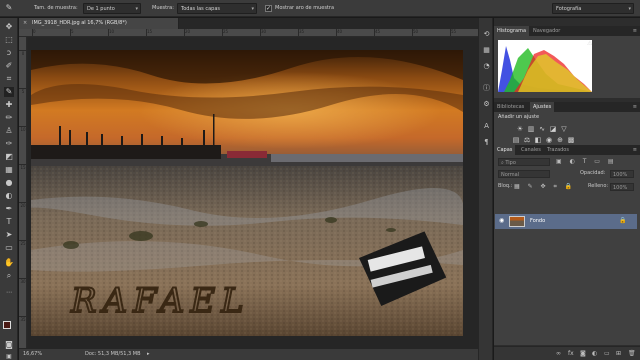 Image resolution: width=640 pixels, height=360 pixels. Describe the element at coordinates (593, 8) in the screenshot. I see `workspace-dropdown: Fotografía ▾` at that location.